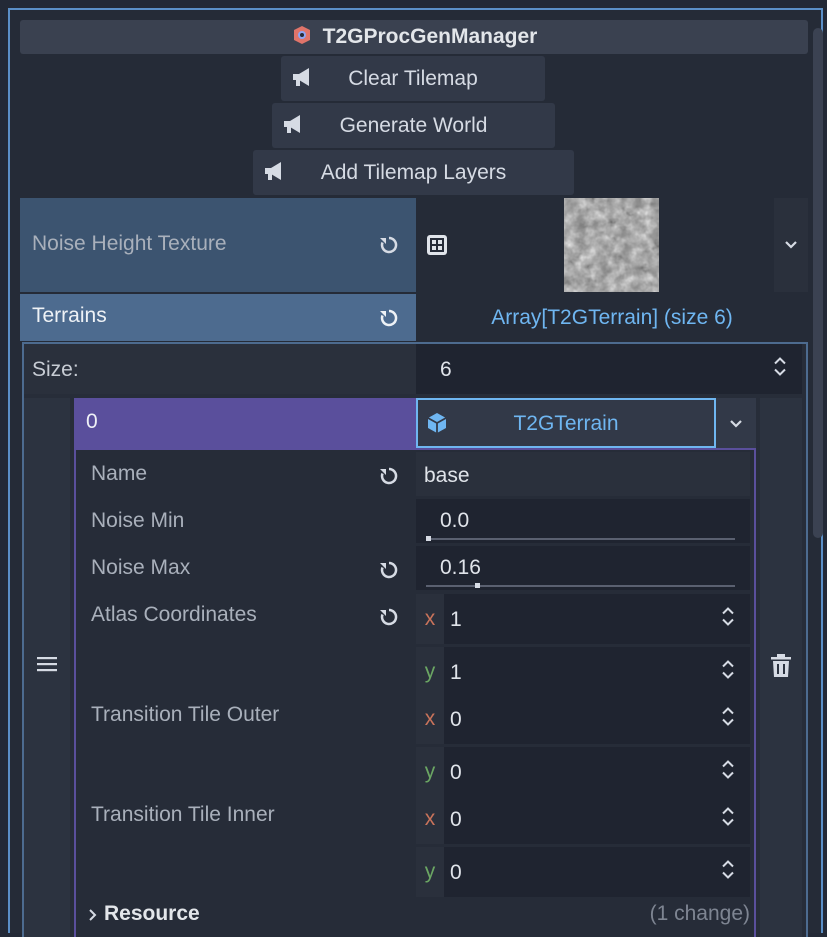 Image resolution: width=827 pixels, height=937 pixels. I want to click on noise-min-value: 0.0, so click(455, 520).